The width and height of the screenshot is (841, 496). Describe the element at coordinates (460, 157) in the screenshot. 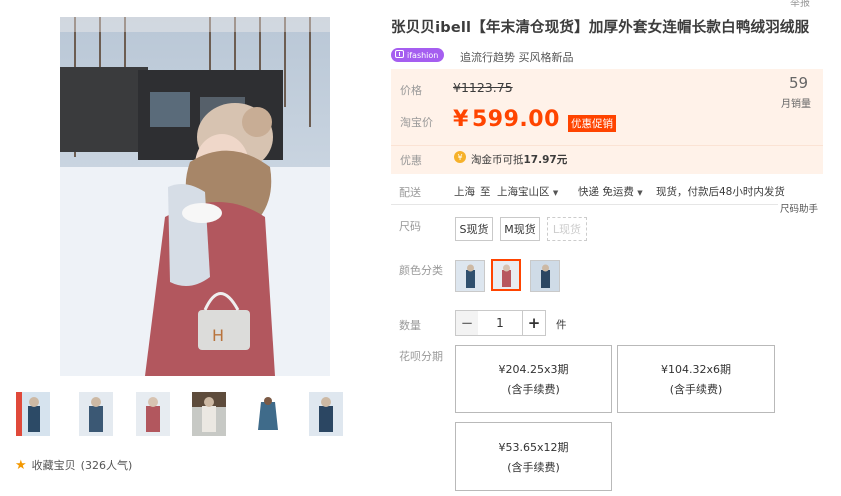

I see `coin-icon: ¥` at that location.